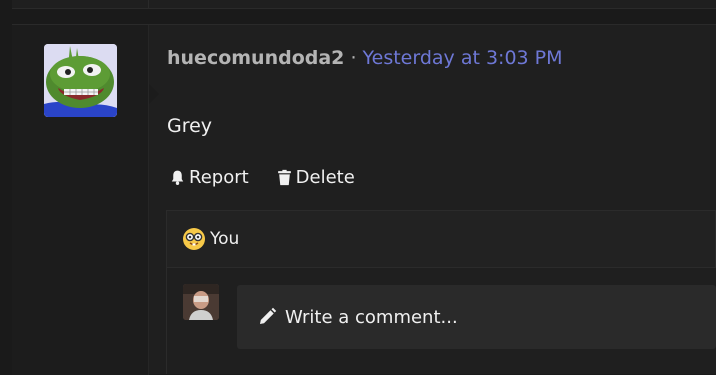  I want to click on message-attribution: huecomundoda2 · Yesterday at 3:03 PM, so click(365, 58).